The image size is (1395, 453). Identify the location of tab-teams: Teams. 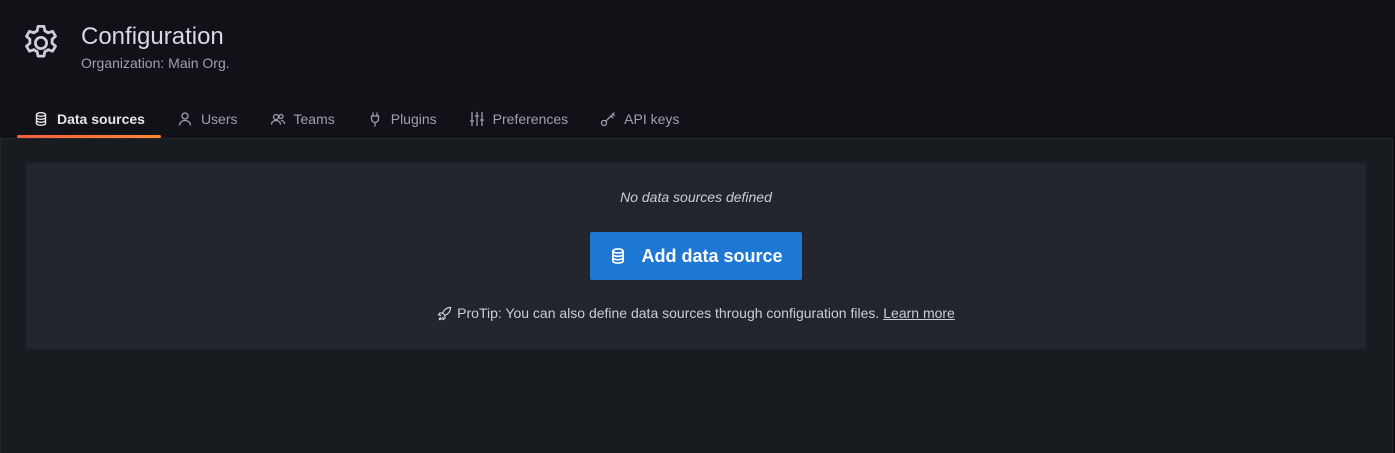
(302, 119).